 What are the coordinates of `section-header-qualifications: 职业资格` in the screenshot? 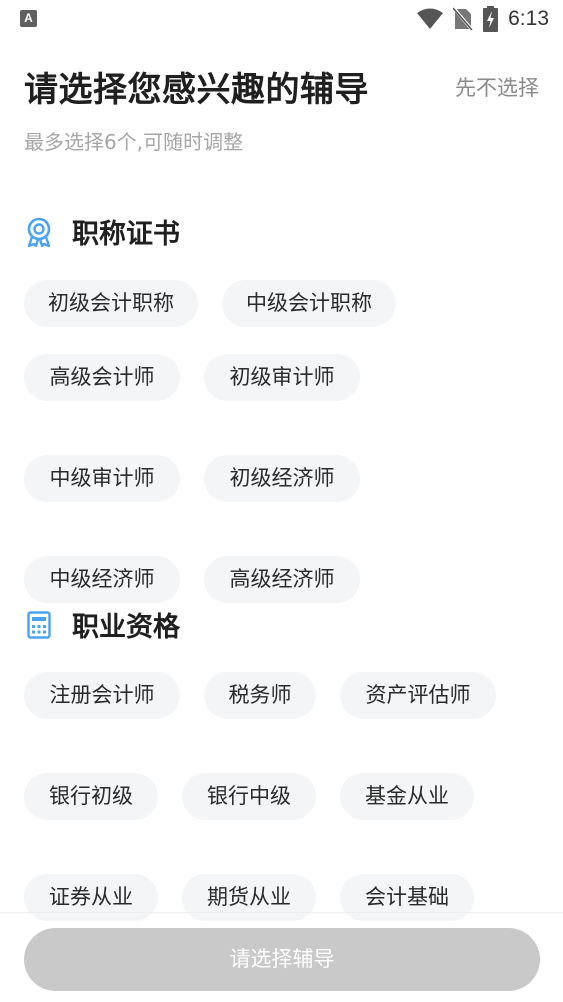 It's located at (102, 624).